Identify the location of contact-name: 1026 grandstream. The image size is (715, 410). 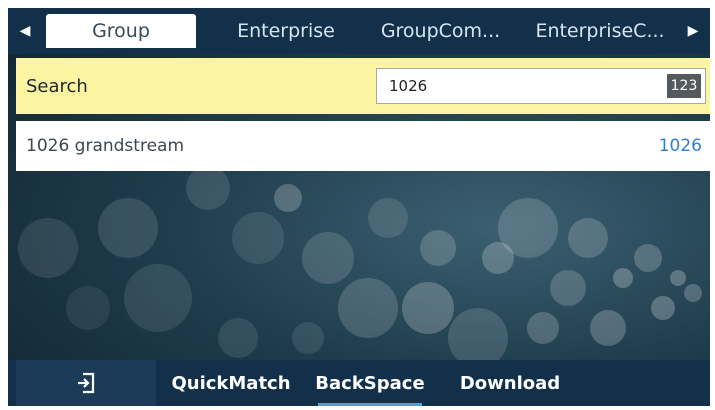
(105, 146).